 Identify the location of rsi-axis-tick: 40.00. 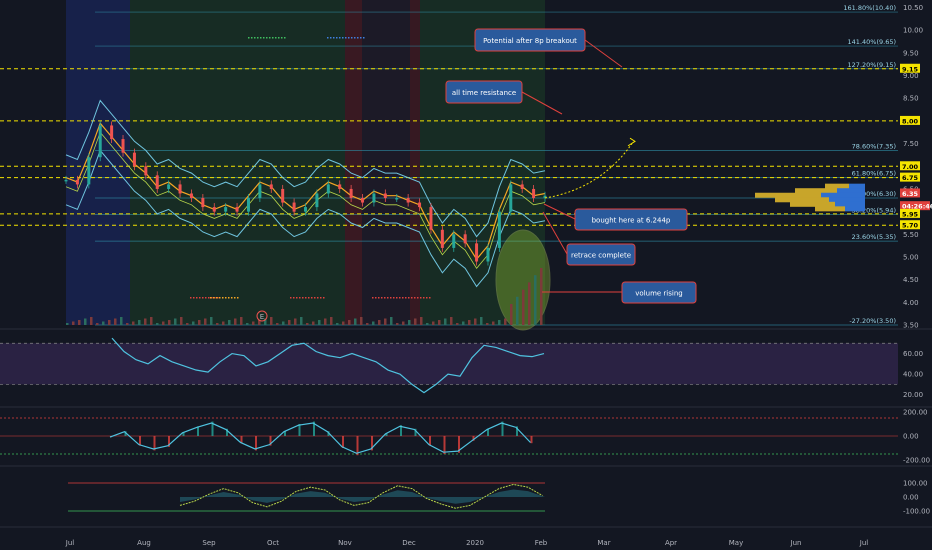
(913, 375).